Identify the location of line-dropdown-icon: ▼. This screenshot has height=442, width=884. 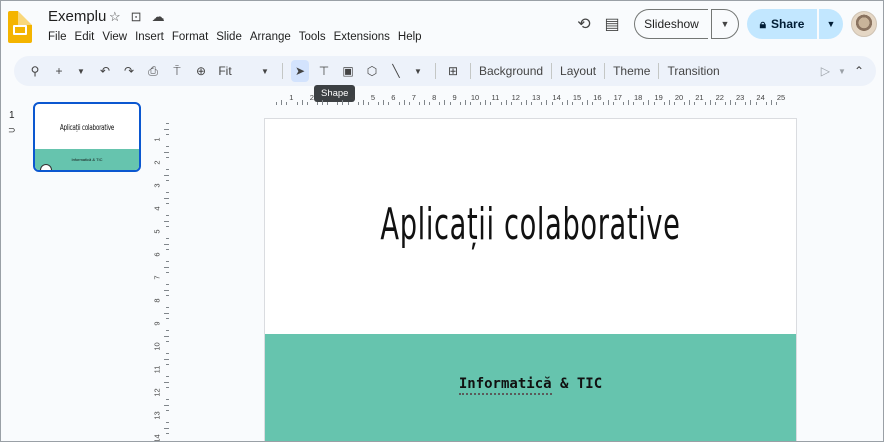
(418, 71).